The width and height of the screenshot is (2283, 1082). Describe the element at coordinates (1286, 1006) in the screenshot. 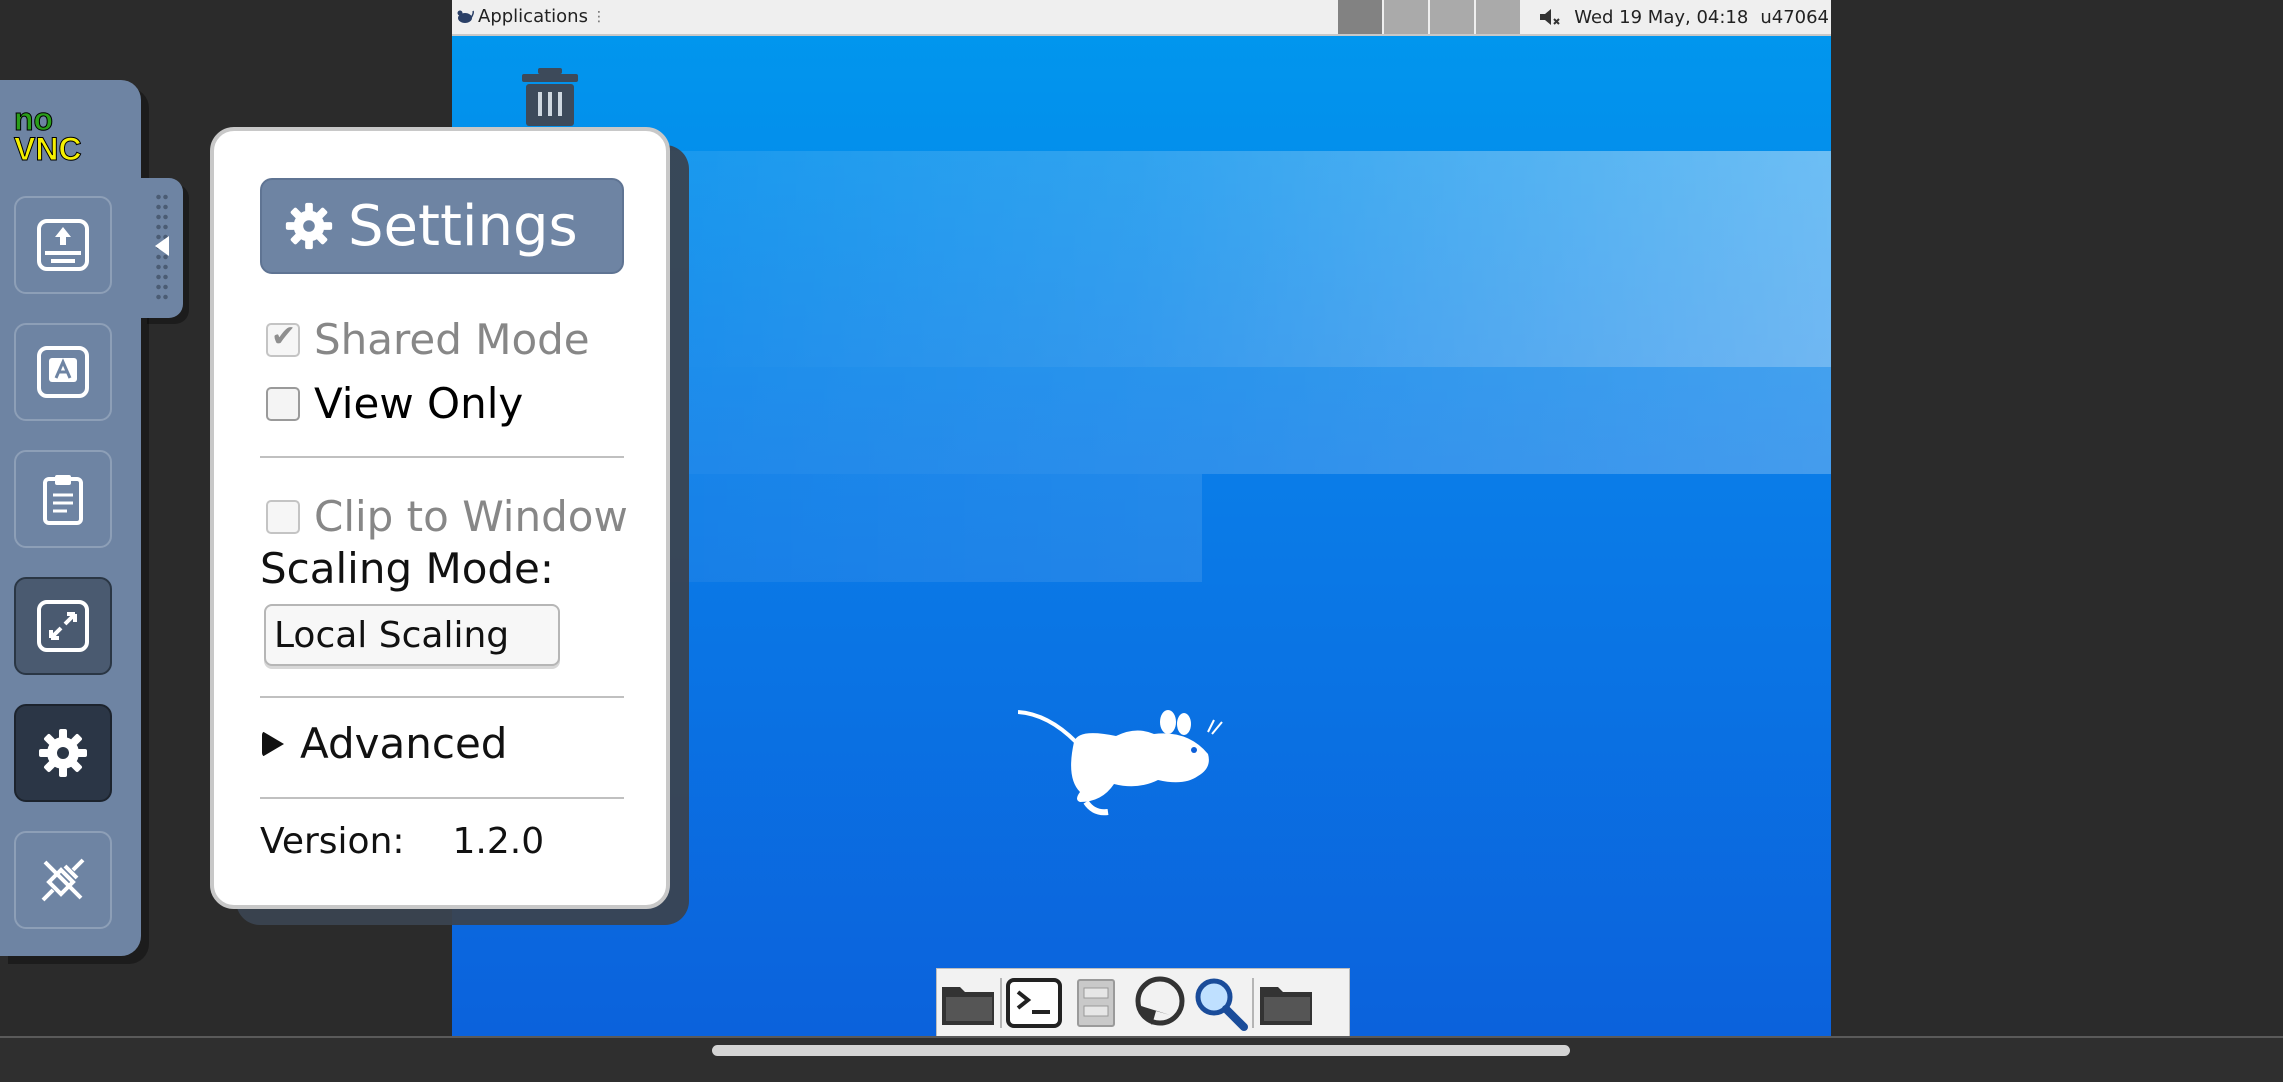

I see `folder-icon` at that location.